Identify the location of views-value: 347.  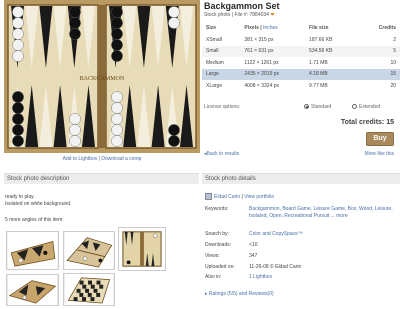
(253, 256).